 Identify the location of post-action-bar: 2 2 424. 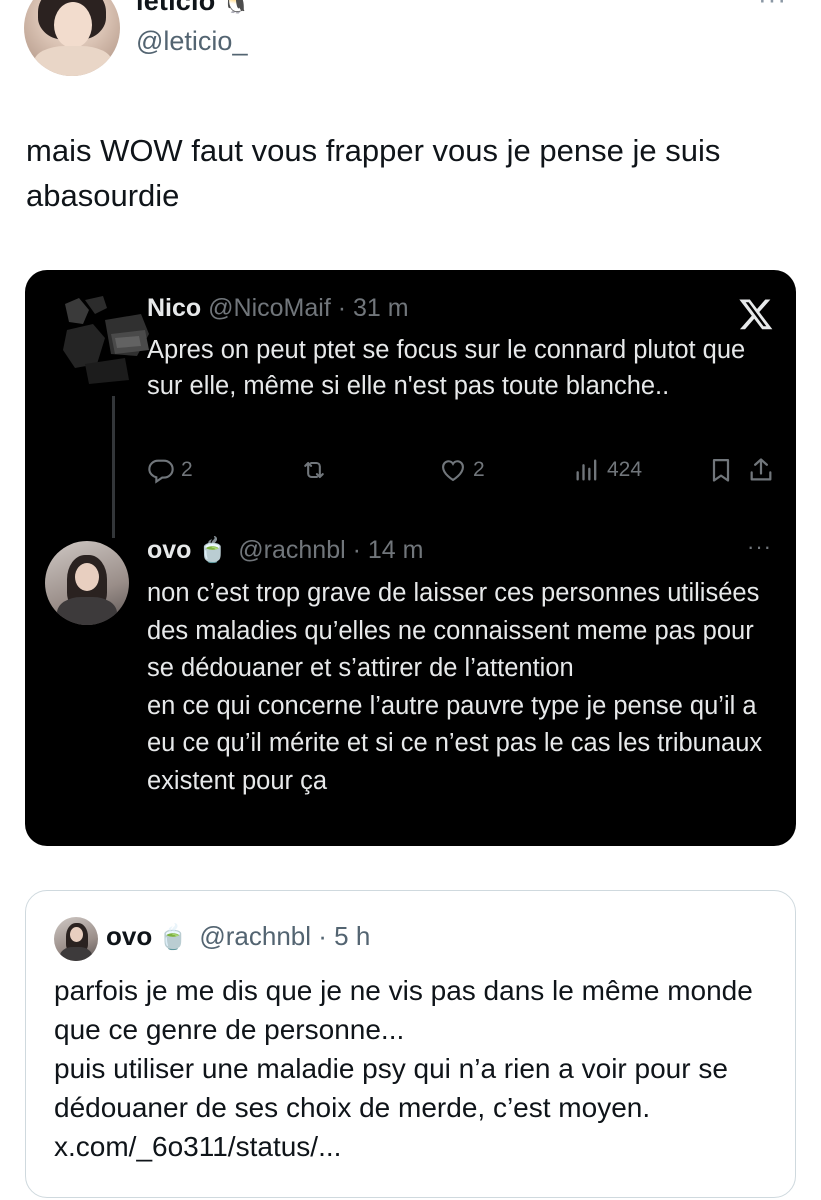
(410, 474).